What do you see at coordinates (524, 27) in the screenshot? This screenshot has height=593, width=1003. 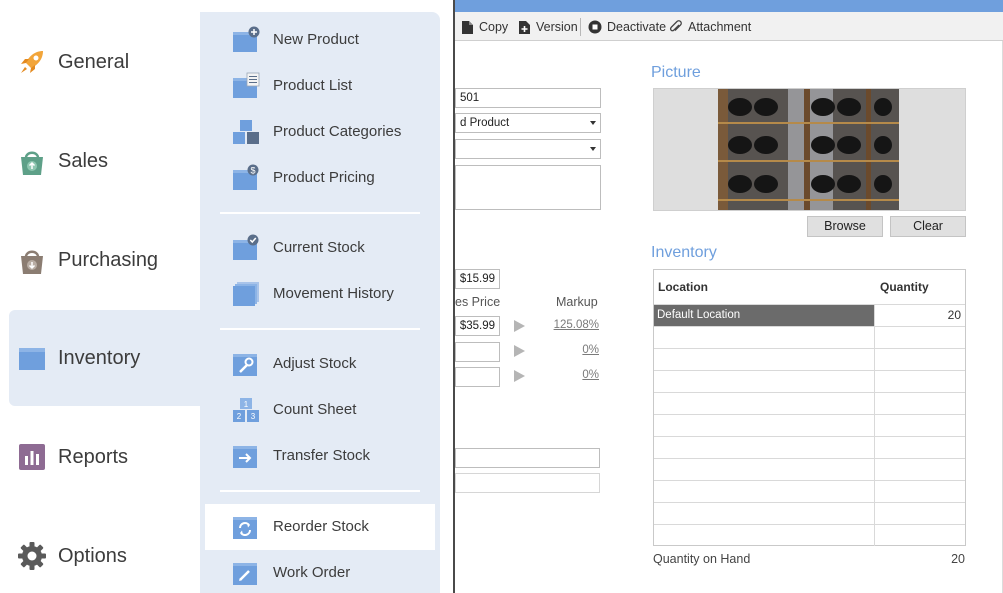 I see `document-add-icon` at bounding box center [524, 27].